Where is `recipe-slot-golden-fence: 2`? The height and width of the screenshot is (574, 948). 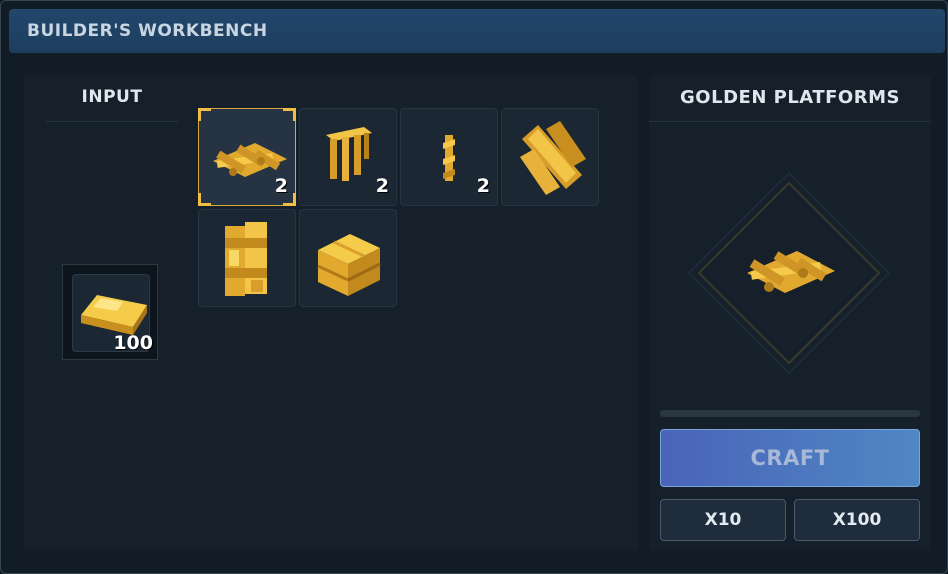 recipe-slot-golden-fence: 2 is located at coordinates (348, 157).